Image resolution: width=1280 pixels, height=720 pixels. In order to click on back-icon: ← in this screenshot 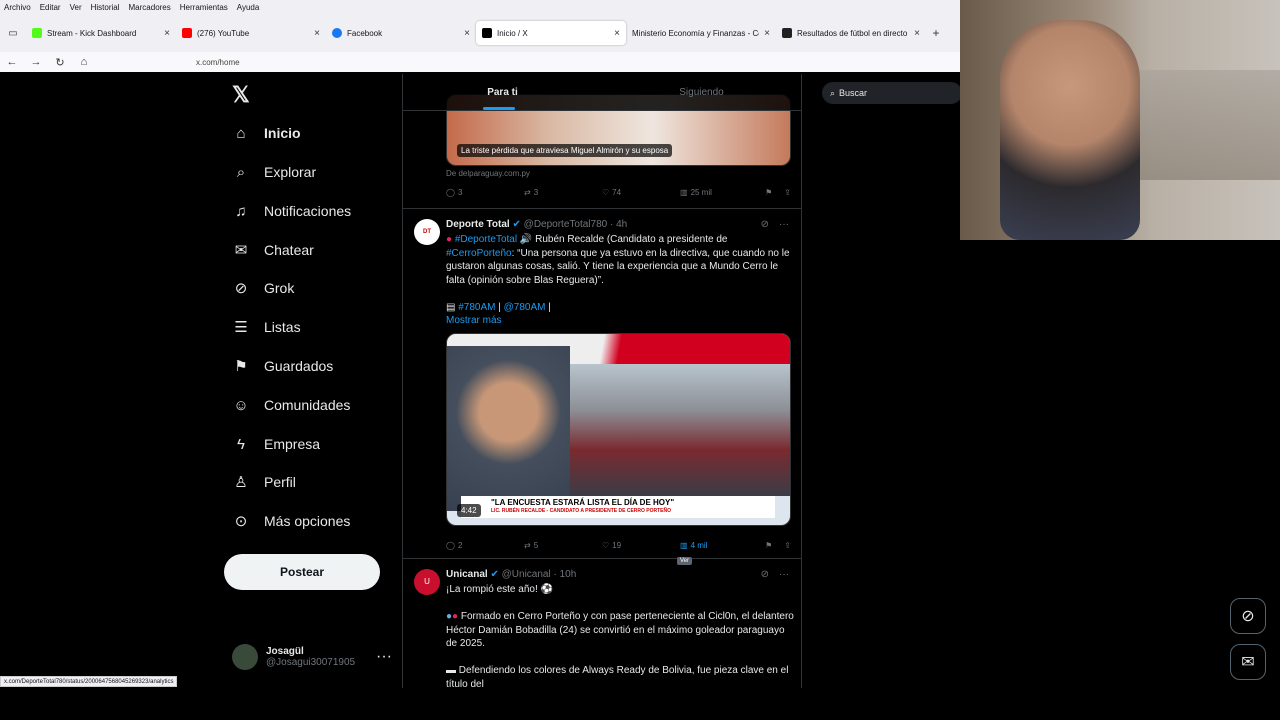, I will do `click(12, 62)`.